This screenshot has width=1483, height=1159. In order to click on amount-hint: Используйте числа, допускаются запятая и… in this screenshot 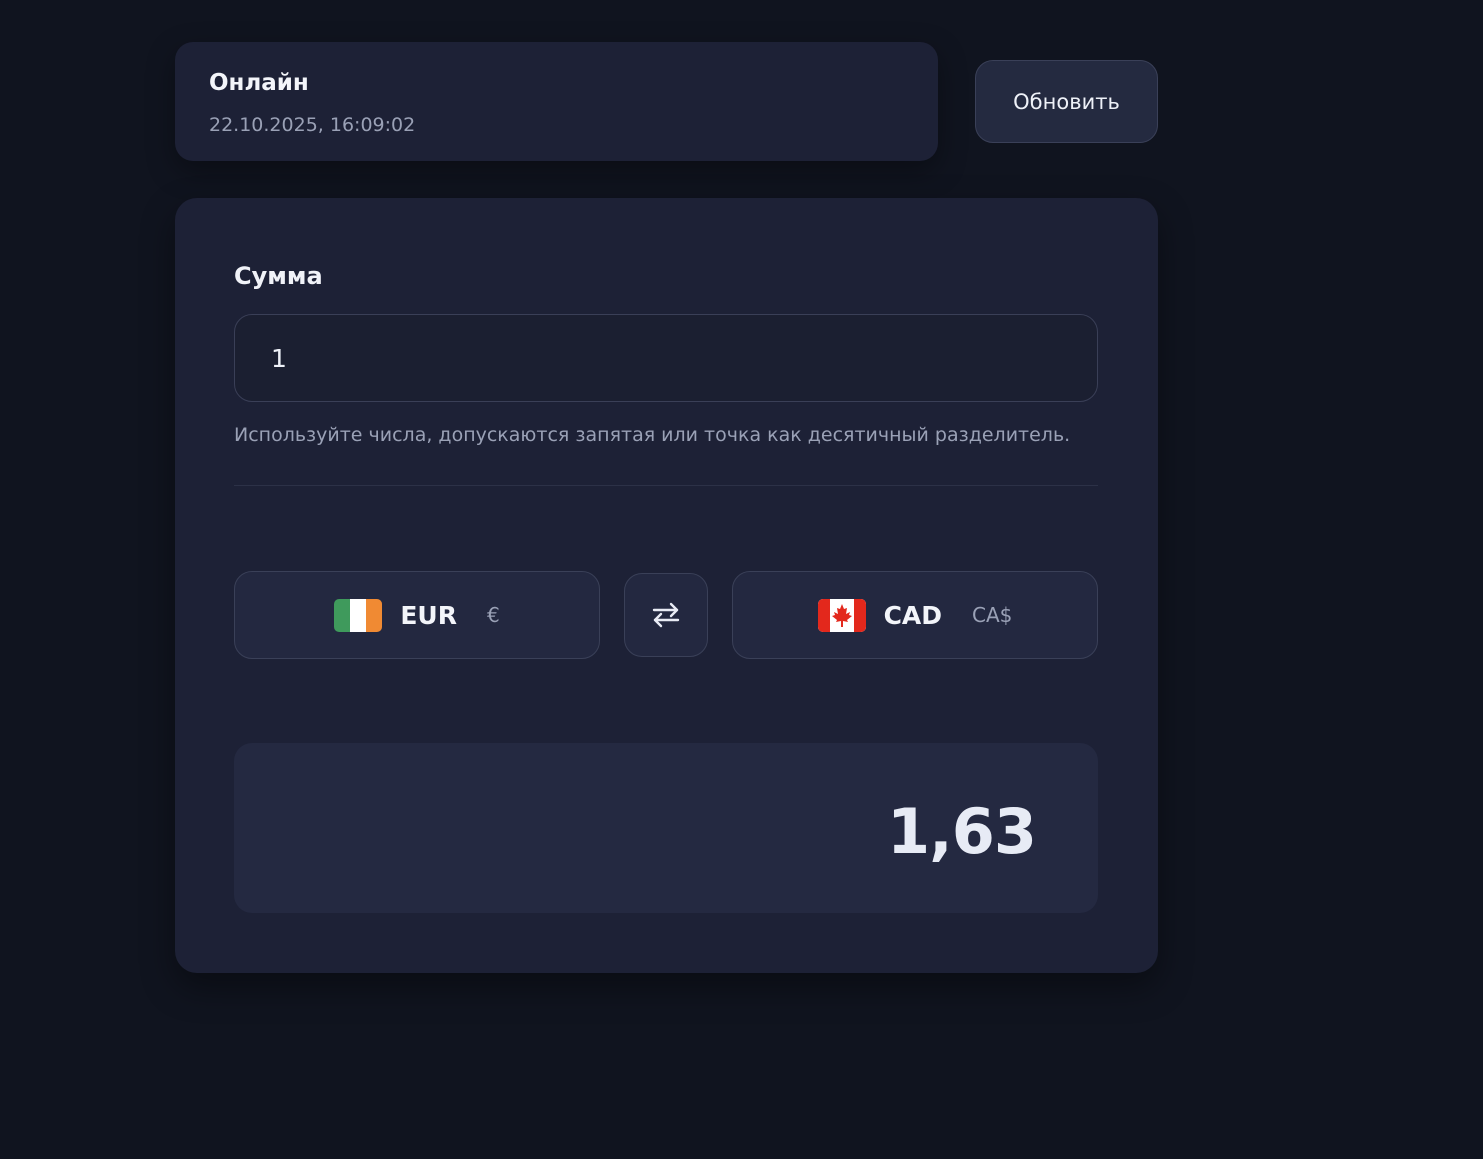, I will do `click(652, 435)`.